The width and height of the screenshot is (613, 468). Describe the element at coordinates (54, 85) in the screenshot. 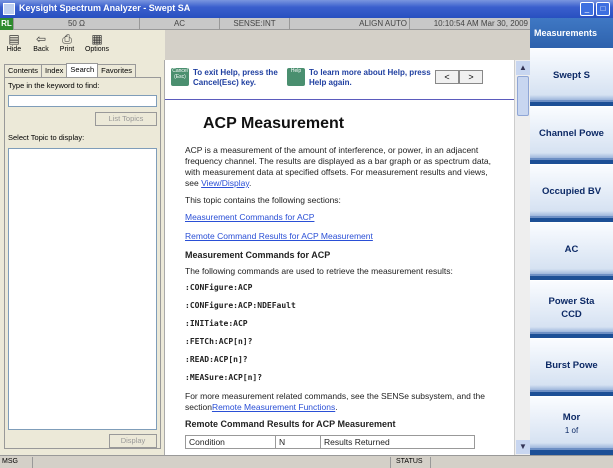

I see `keyword-label: Type in the keyword to find:` at that location.